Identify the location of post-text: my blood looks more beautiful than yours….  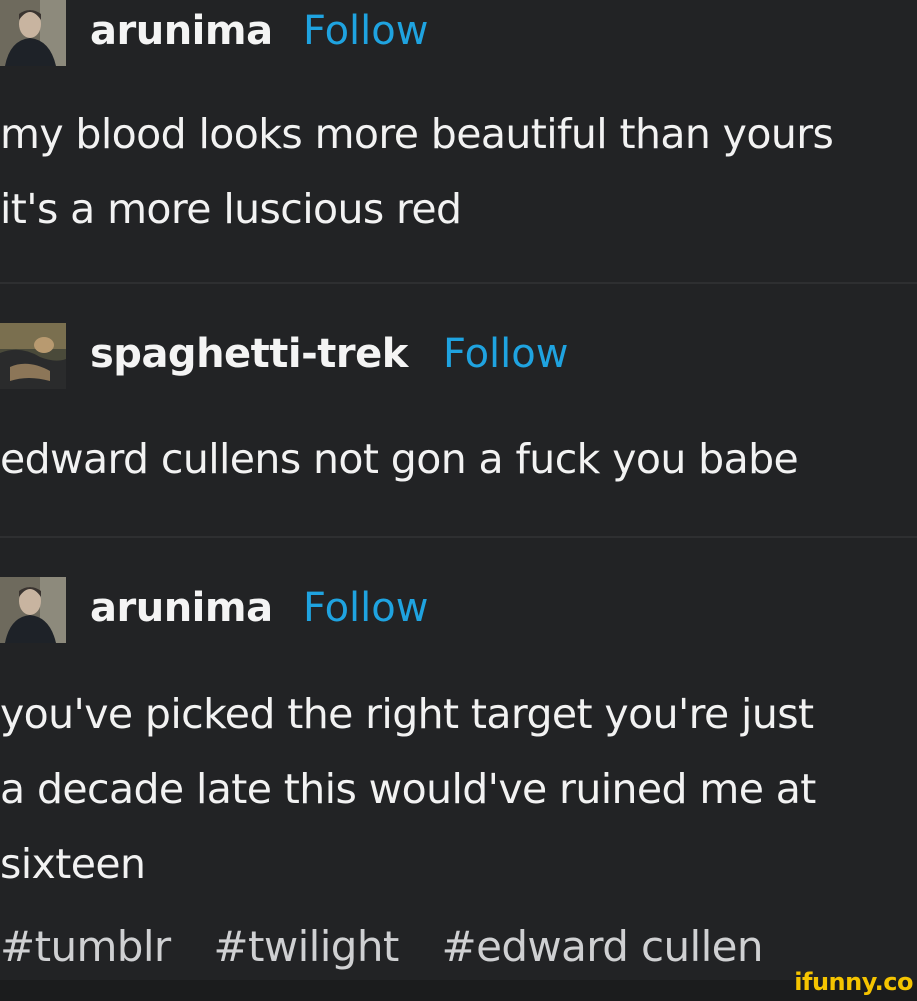
(417, 171).